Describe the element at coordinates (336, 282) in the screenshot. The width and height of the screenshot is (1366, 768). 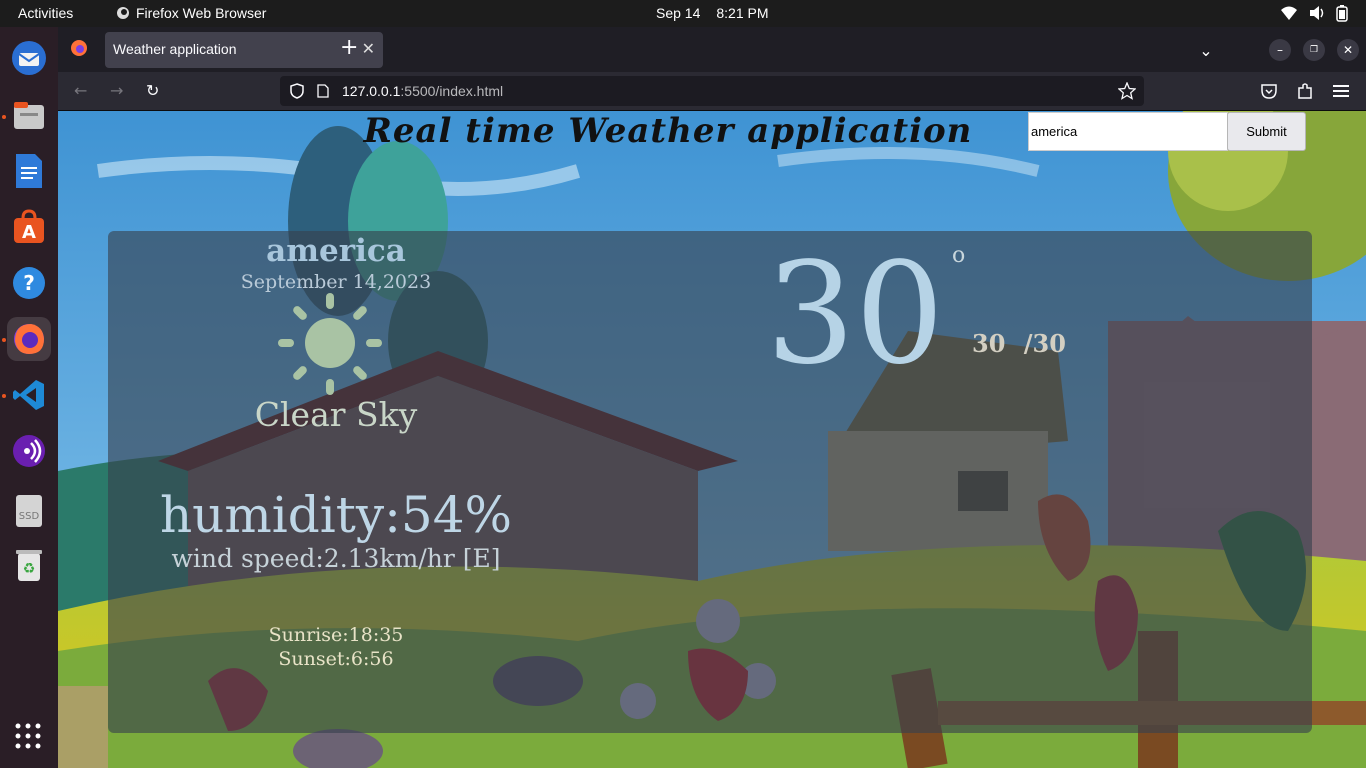
I see `weather-date: September 14,2023` at that location.